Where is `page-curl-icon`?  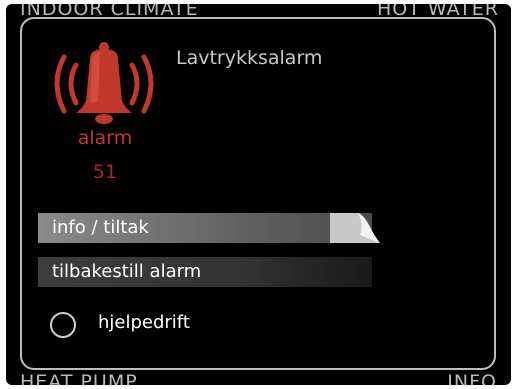
page-curl-icon is located at coordinates (355, 228).